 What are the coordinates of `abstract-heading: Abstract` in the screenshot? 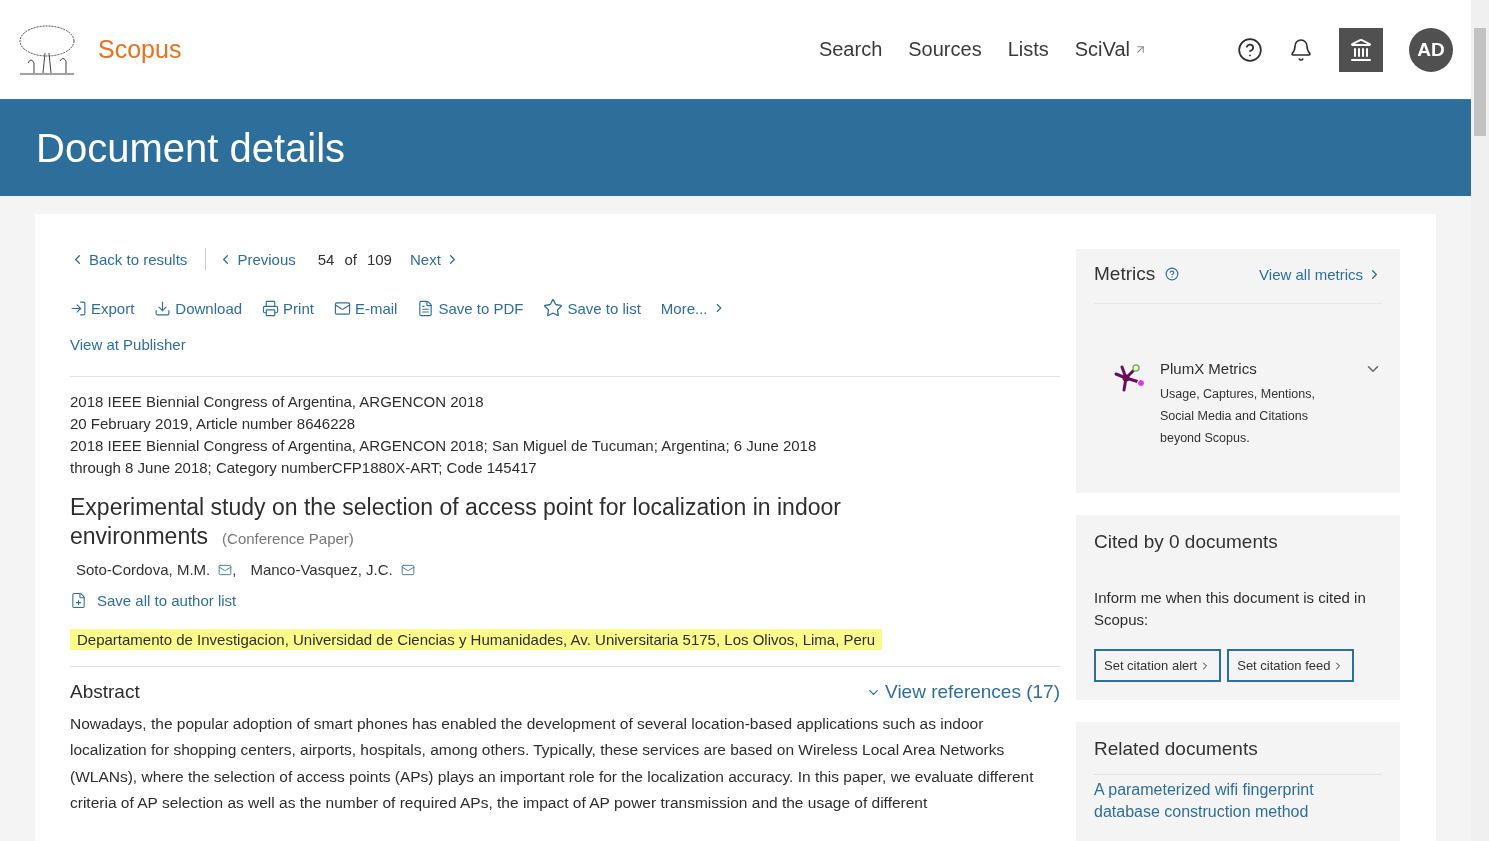 It's located at (105, 692).